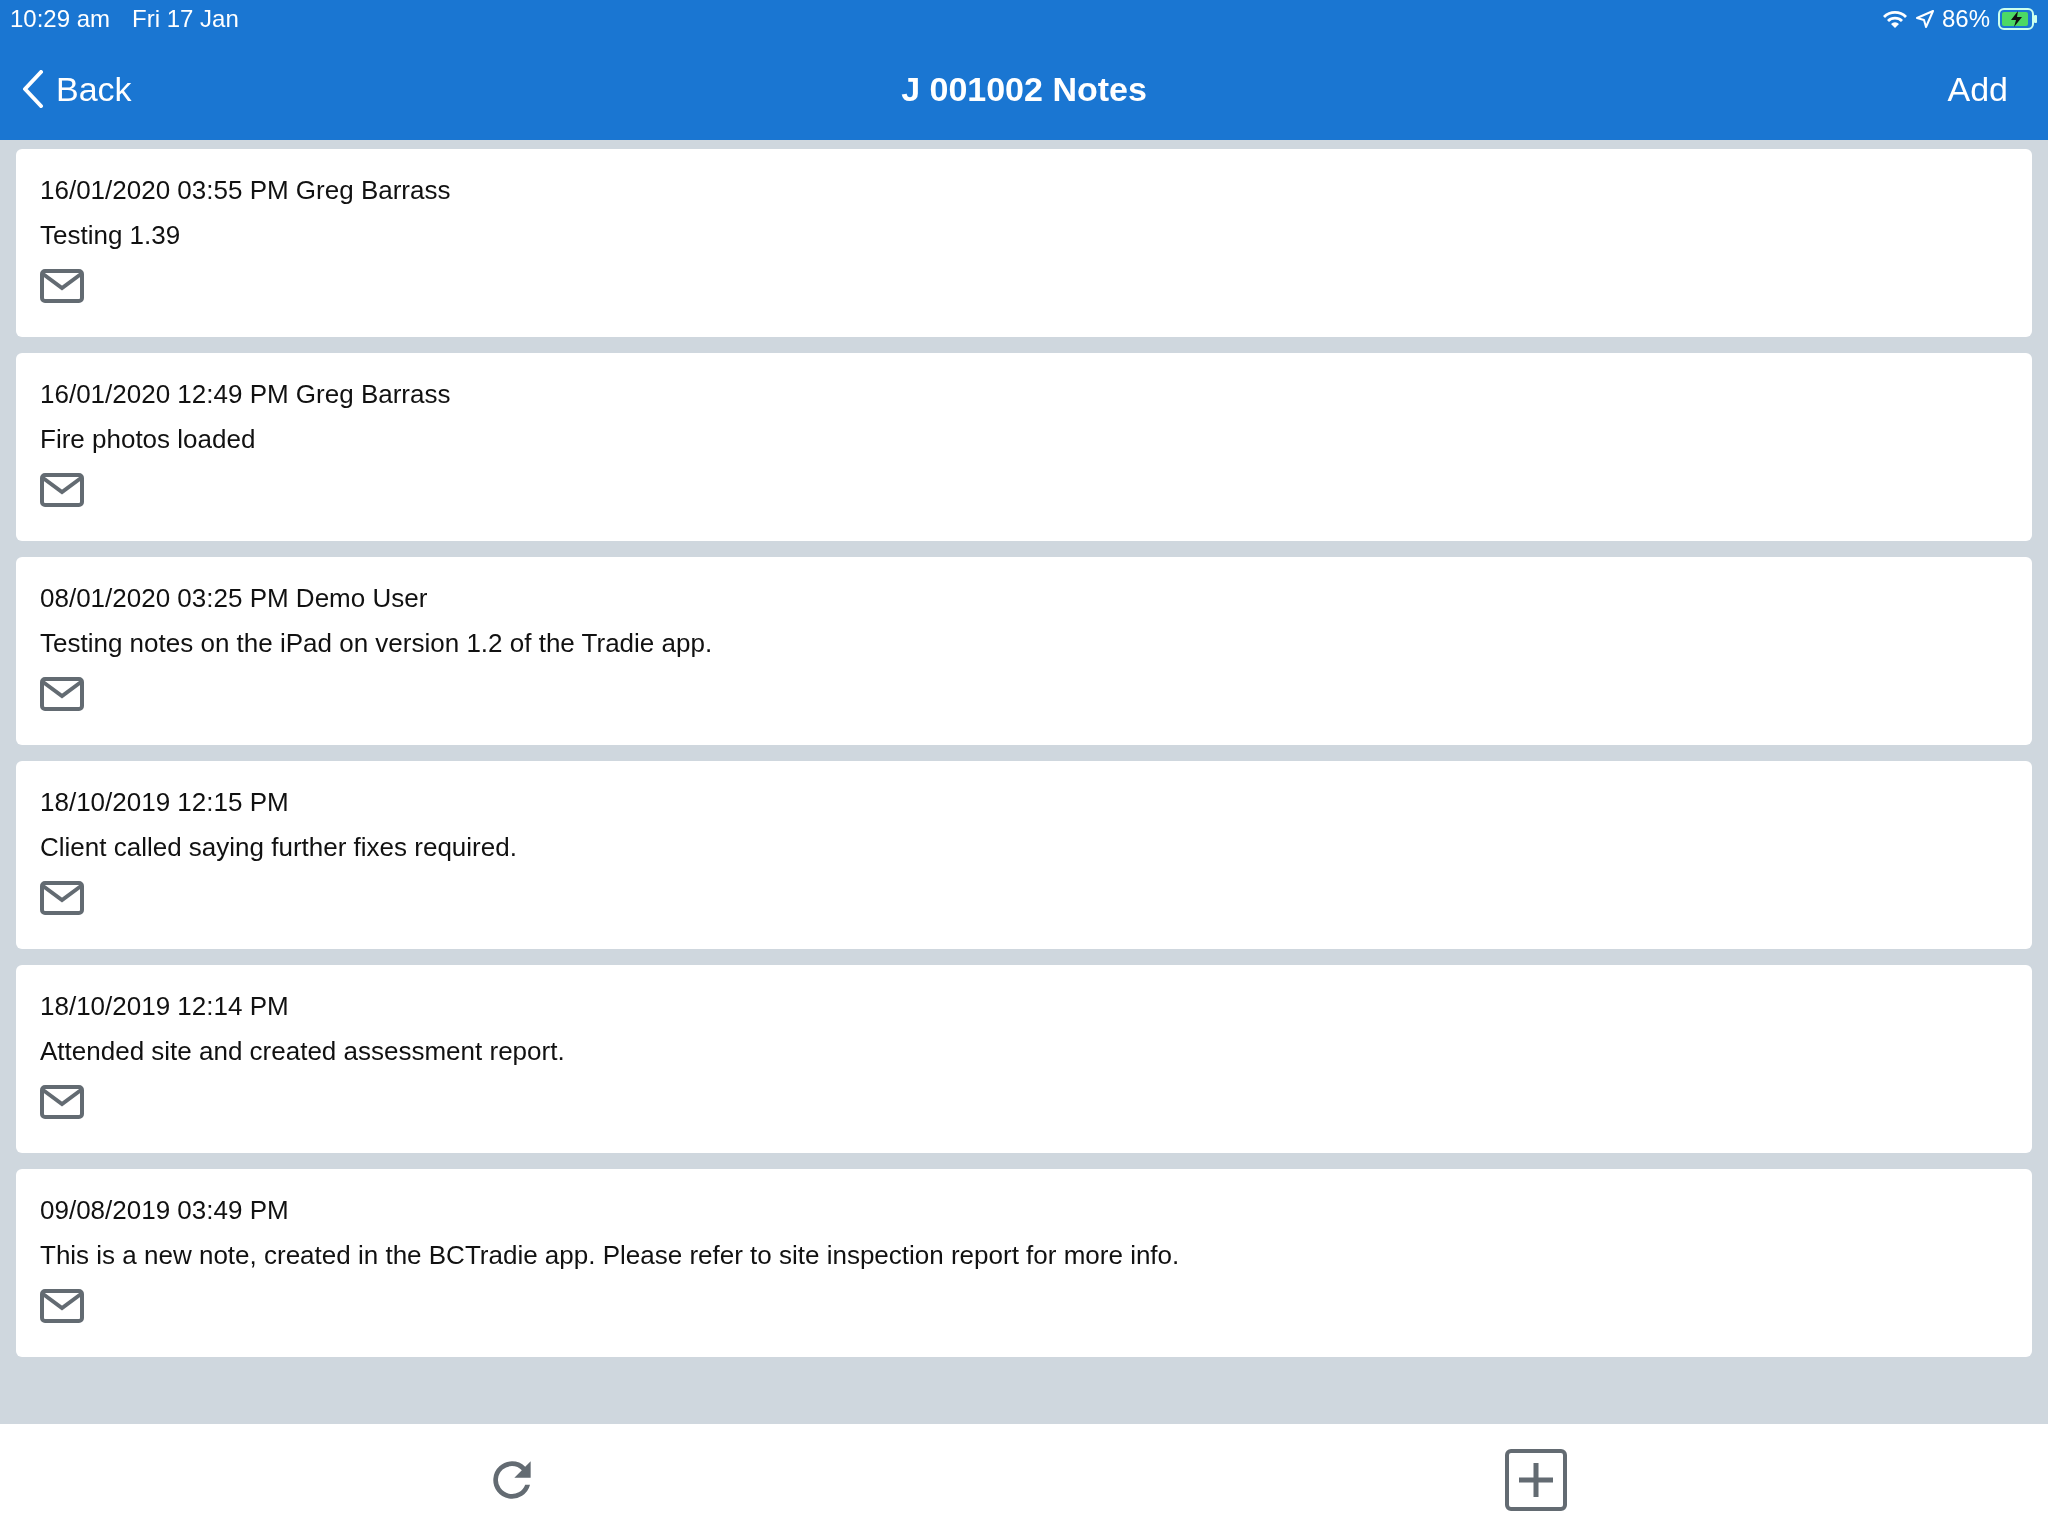  What do you see at coordinates (245, 394) in the screenshot?
I see `note-header: 16/01/2020 12:49 PM Greg Barrass` at bounding box center [245, 394].